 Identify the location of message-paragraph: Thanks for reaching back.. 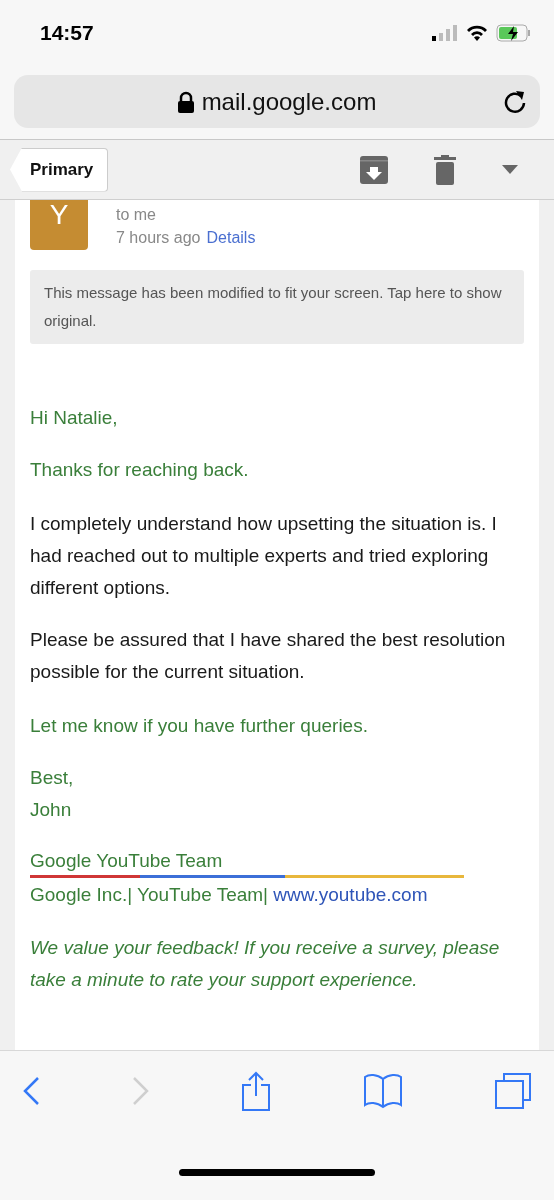
(140, 470).